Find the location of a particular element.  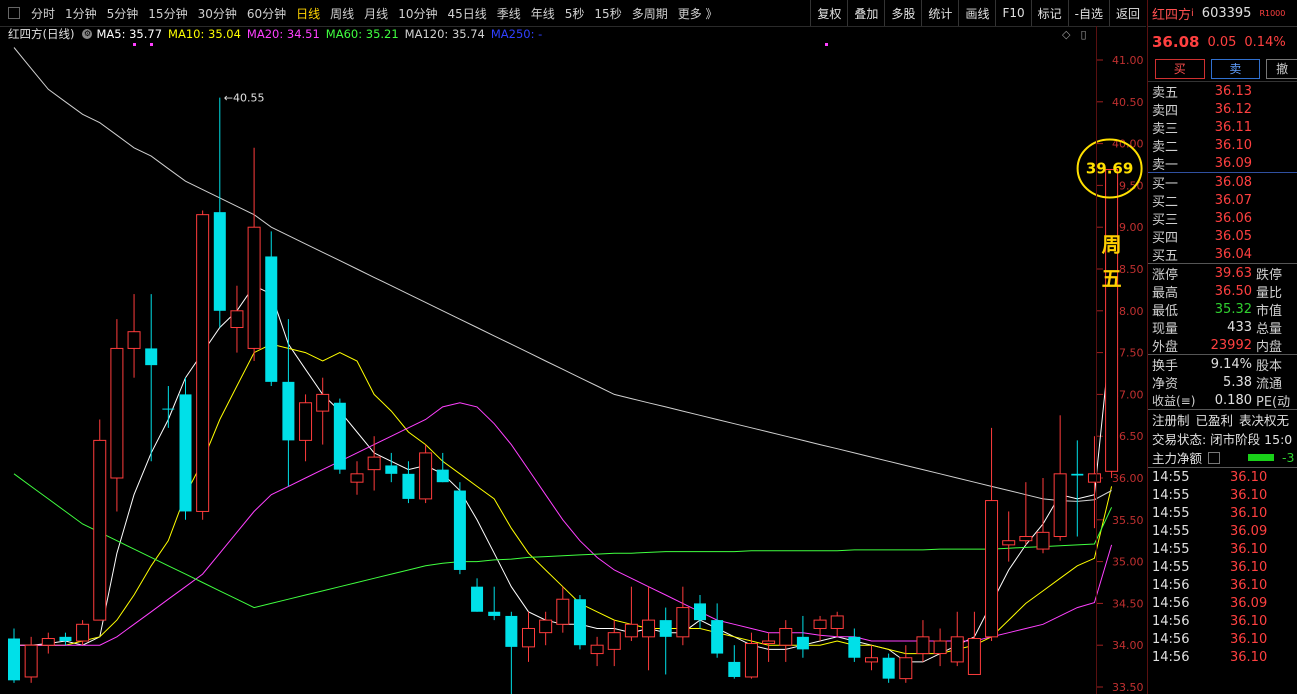

book-row: 卖一 36.09 is located at coordinates (1222, 163).